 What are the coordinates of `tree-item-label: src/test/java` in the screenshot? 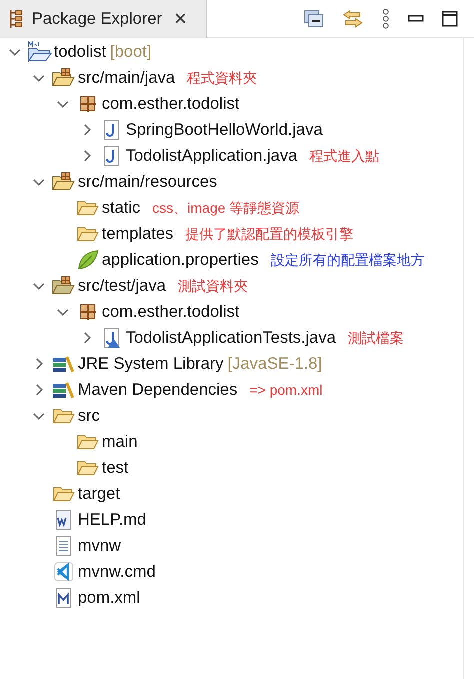 It's located at (122, 286).